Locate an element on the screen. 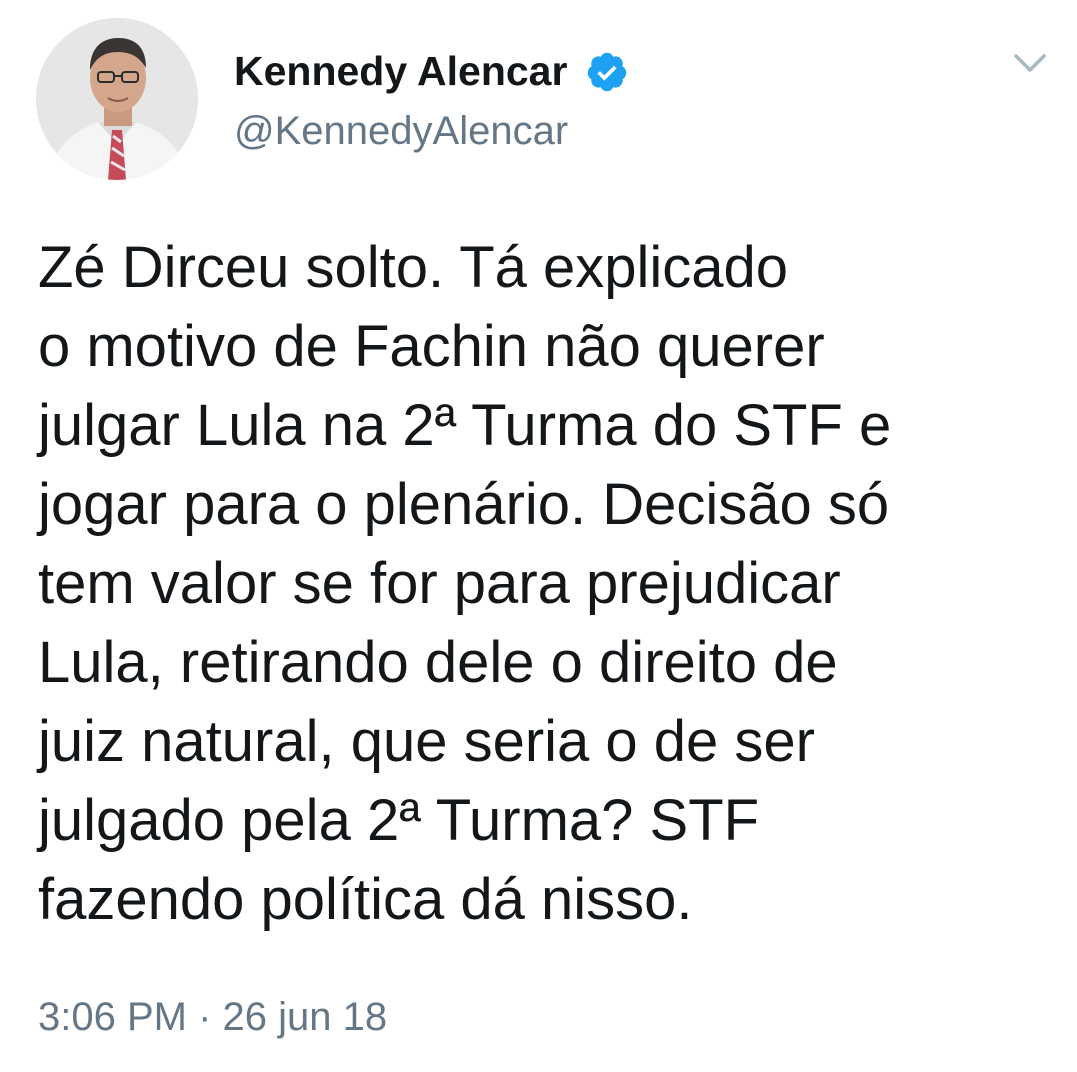  tweet-text-line: Zé Dirceu solto. Tá explicado is located at coordinates (413, 267).